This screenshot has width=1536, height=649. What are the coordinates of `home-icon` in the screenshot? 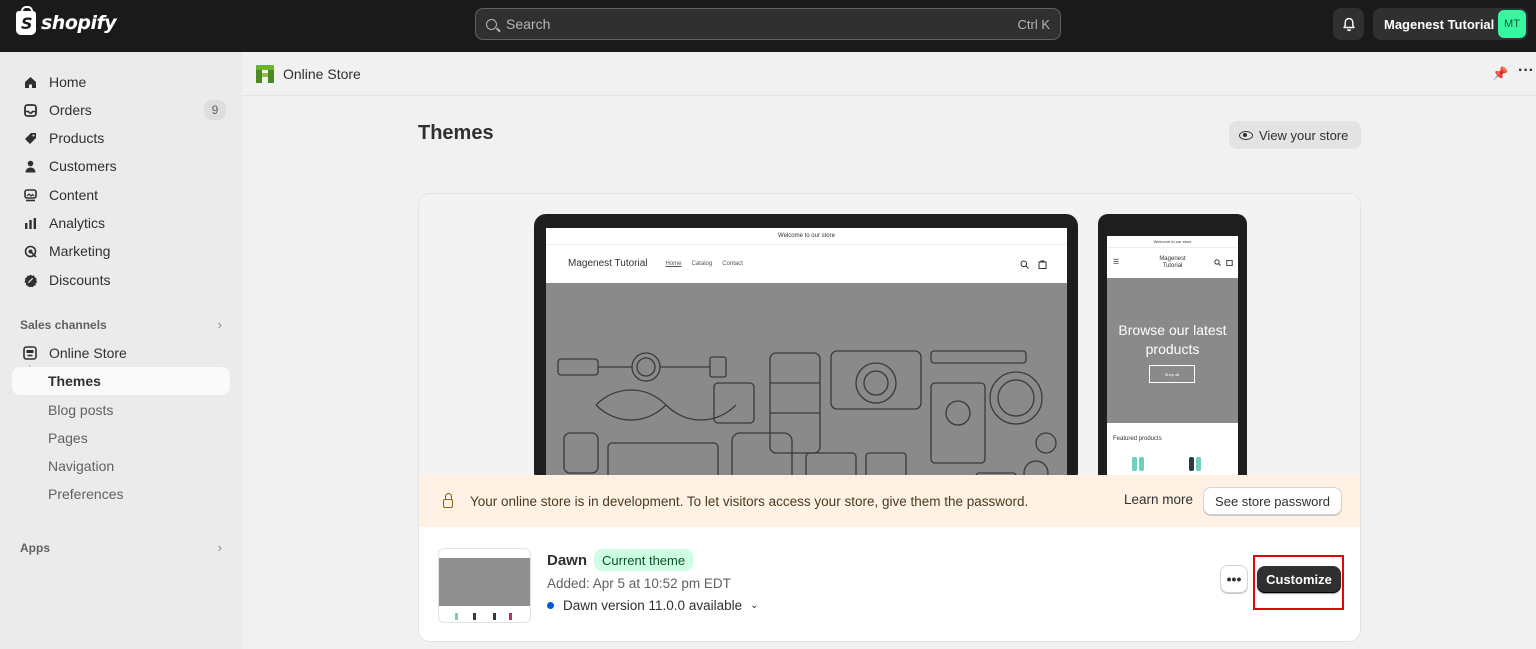 It's located at (30, 82).